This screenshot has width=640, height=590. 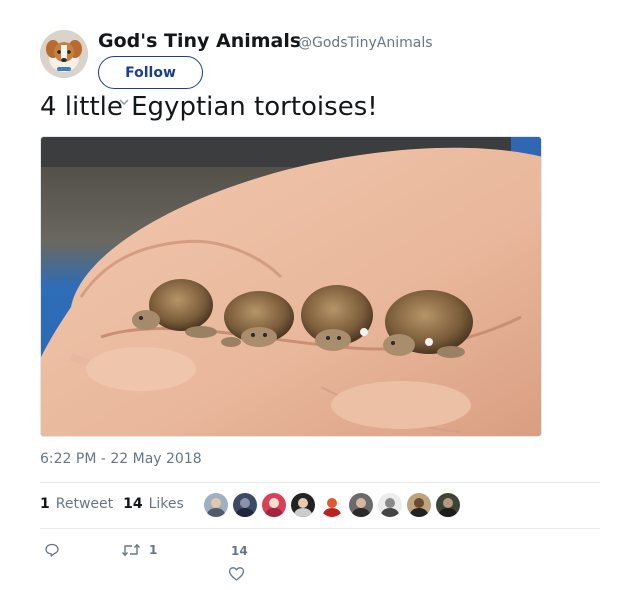 I want to click on tweet-stats: 1 Retweet 14 Likes, so click(x=112, y=504).